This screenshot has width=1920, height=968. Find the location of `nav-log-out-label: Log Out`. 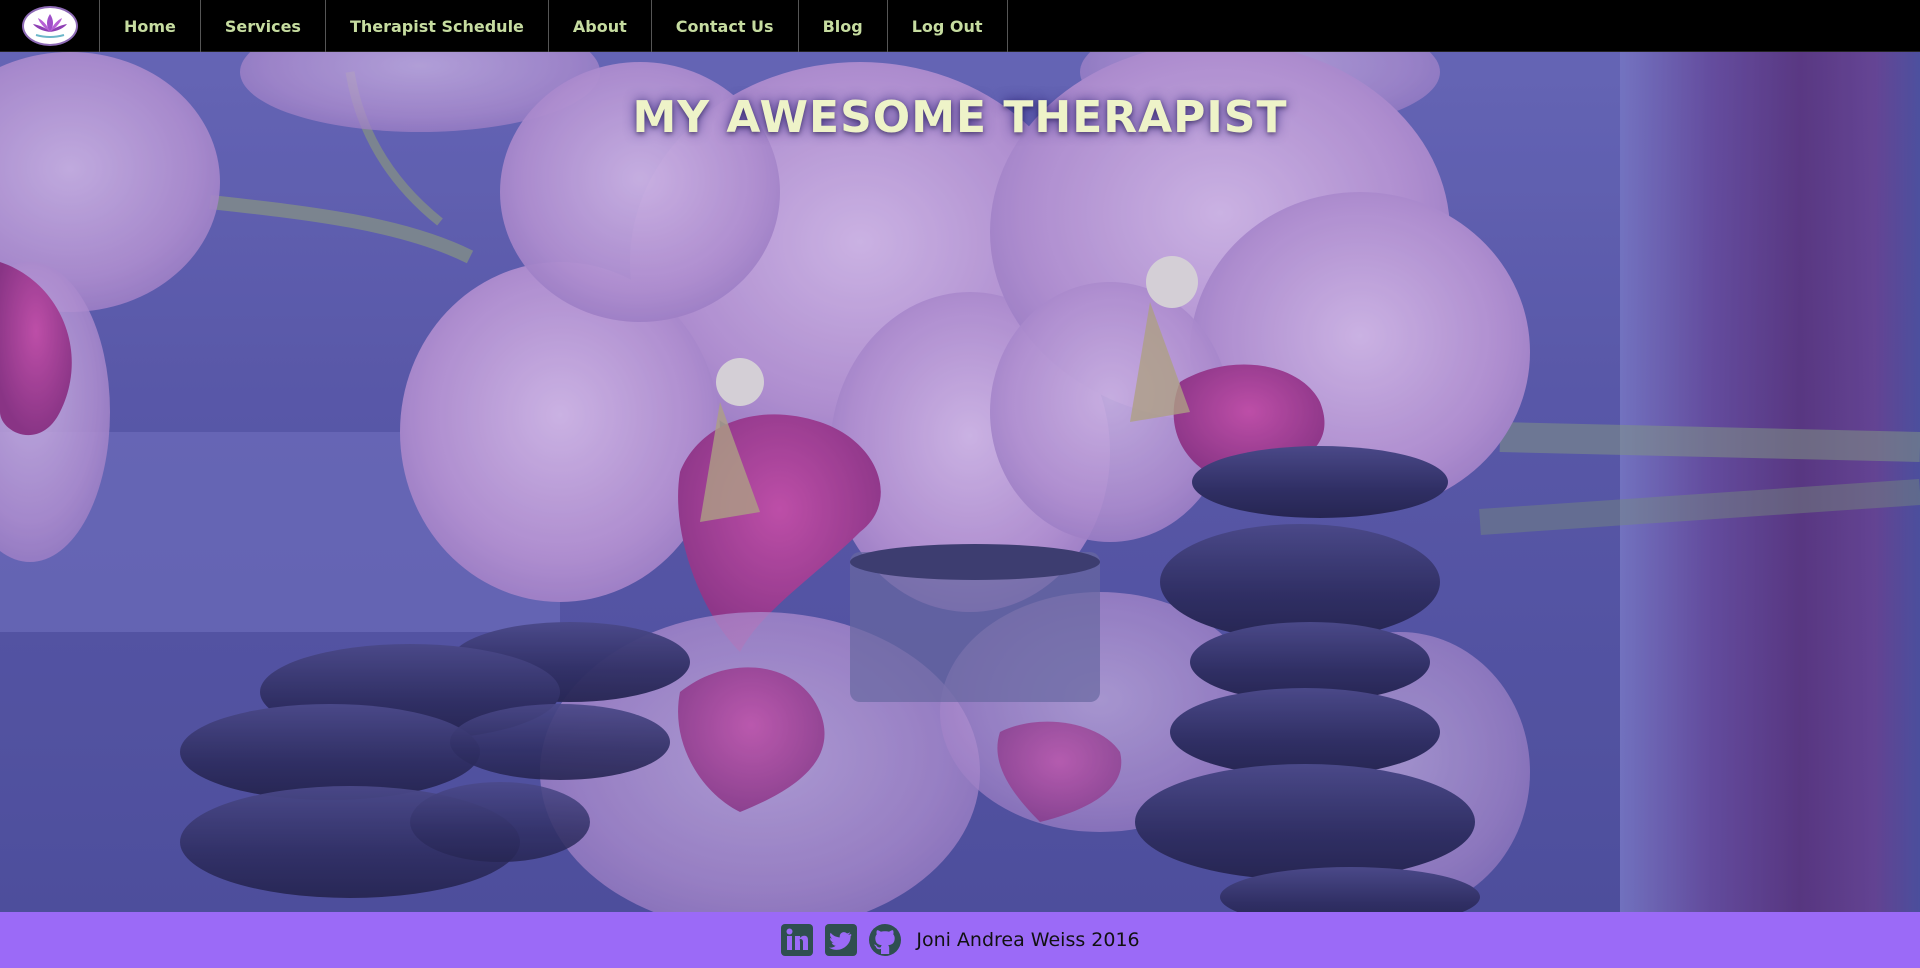

nav-log-out-label: Log Out is located at coordinates (947, 26).